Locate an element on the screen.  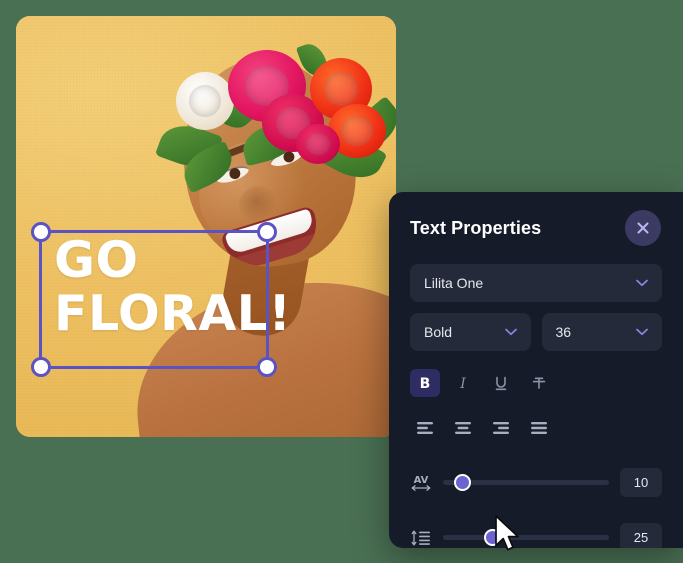
line-height-icon is located at coordinates (421, 538).